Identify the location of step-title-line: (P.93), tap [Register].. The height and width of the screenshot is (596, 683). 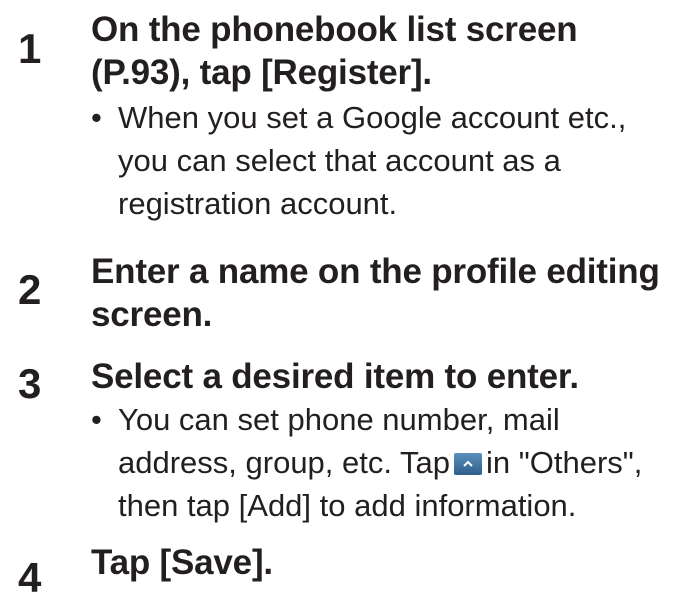
(261, 72).